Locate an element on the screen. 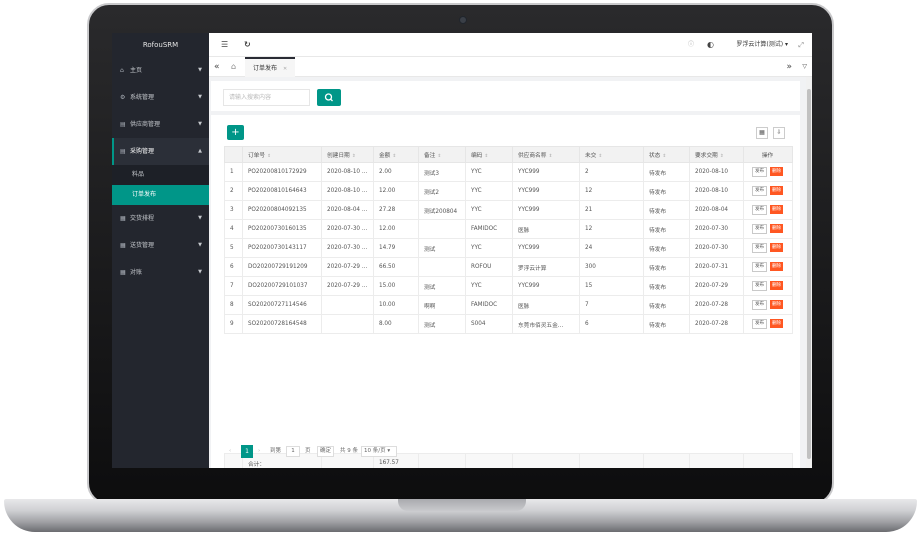 The width and height of the screenshot is (922, 537). tabs-dropdown-icon: ▽ is located at coordinates (804, 67).